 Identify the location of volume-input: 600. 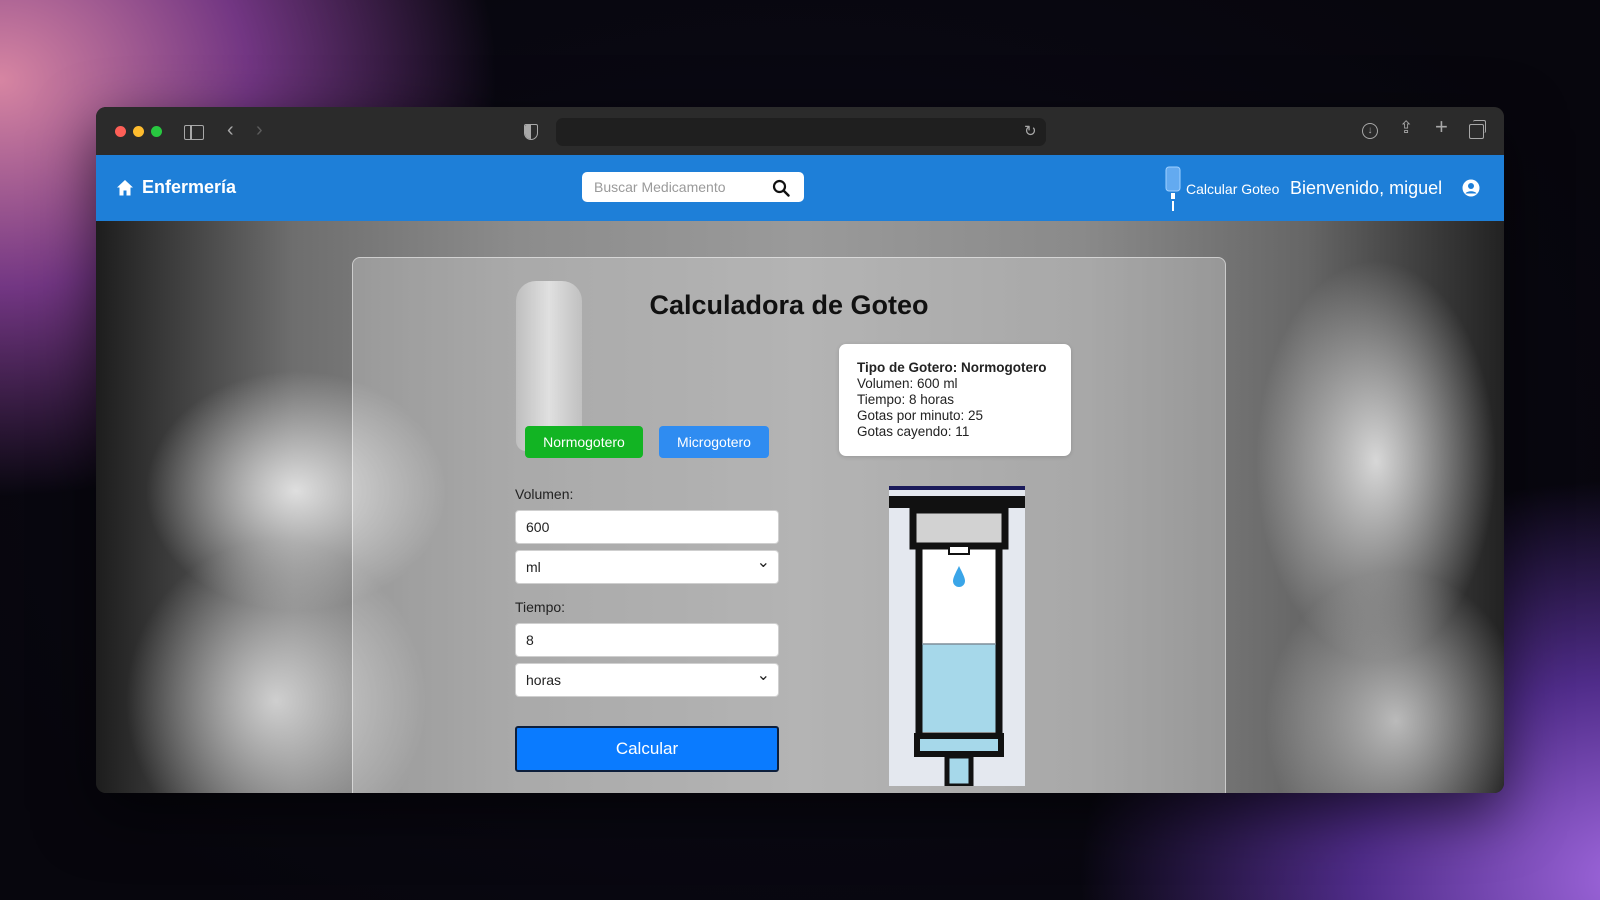
(647, 527).